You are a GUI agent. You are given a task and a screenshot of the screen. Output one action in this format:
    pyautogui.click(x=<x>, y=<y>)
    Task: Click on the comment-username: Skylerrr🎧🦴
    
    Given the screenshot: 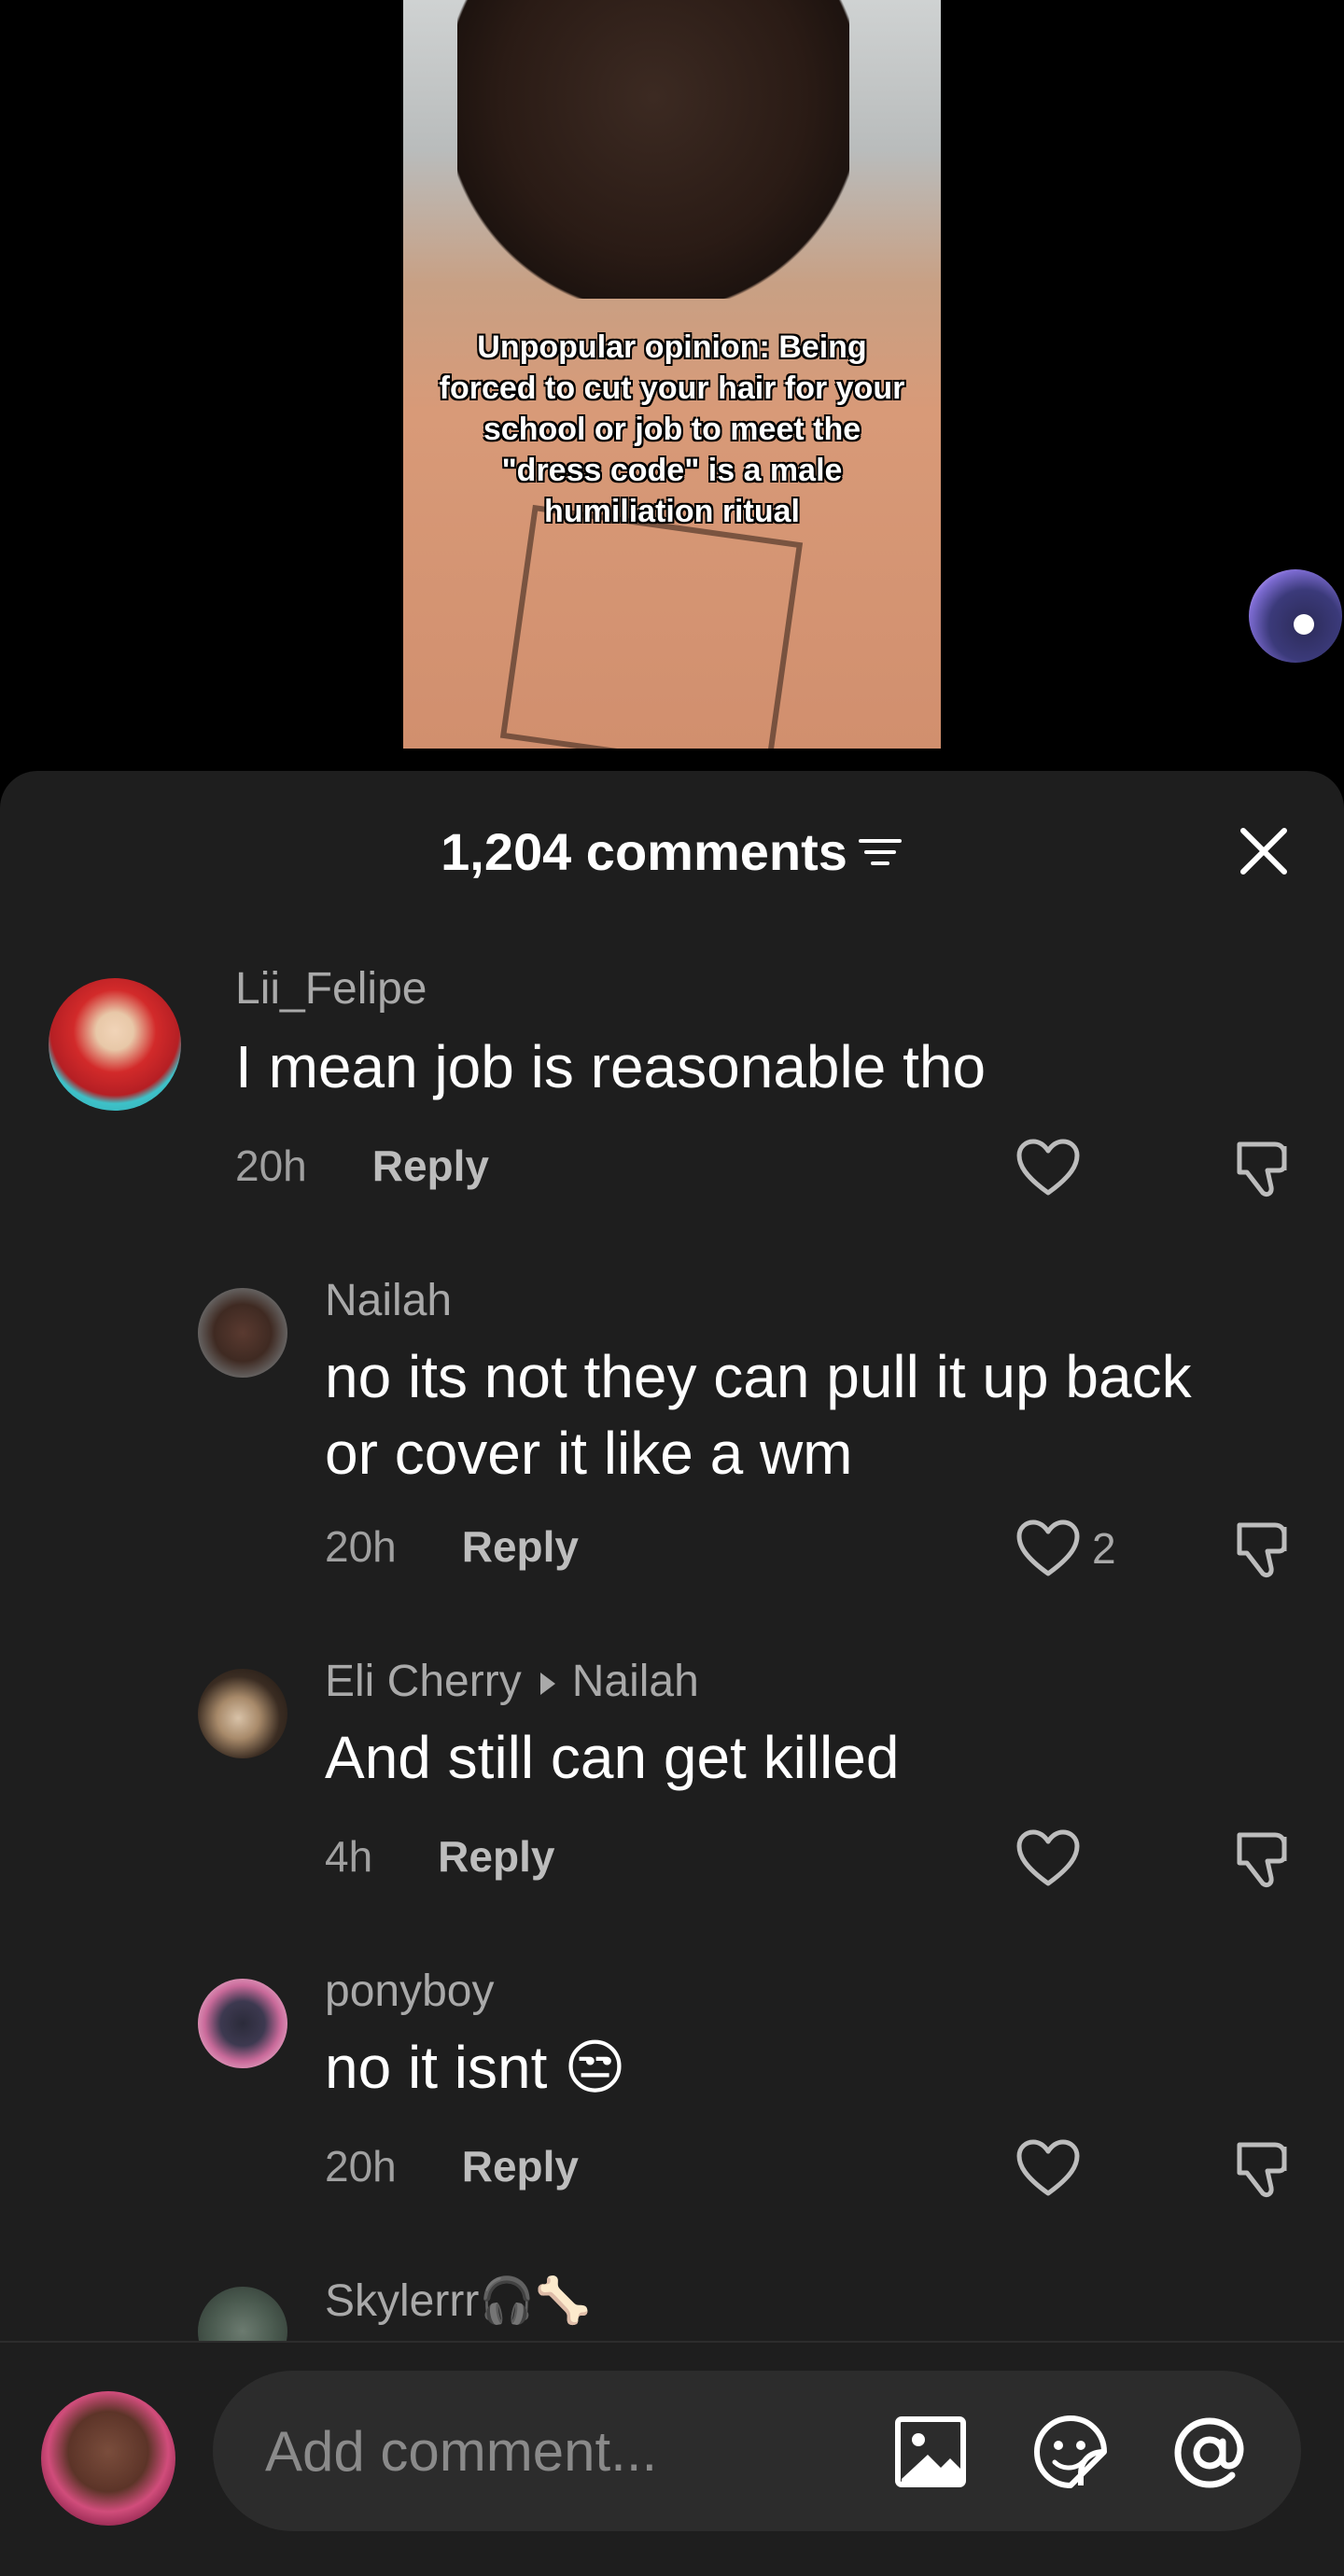 What is the action you would take?
    pyautogui.click(x=458, y=2300)
    